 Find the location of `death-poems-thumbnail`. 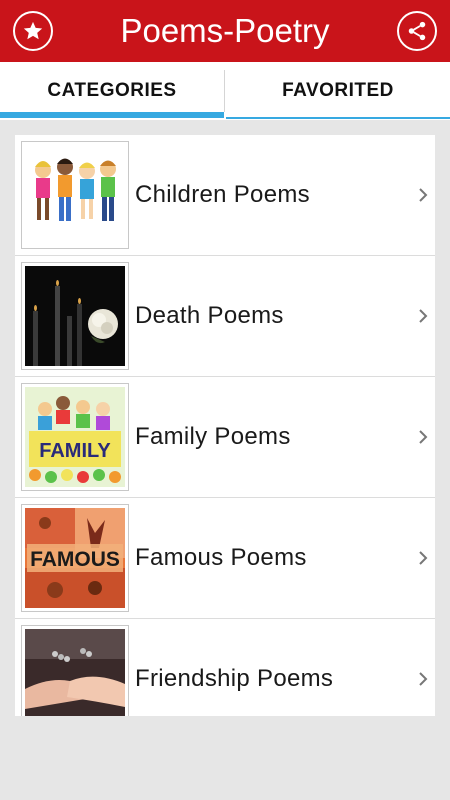

death-poems-thumbnail is located at coordinates (75, 316).